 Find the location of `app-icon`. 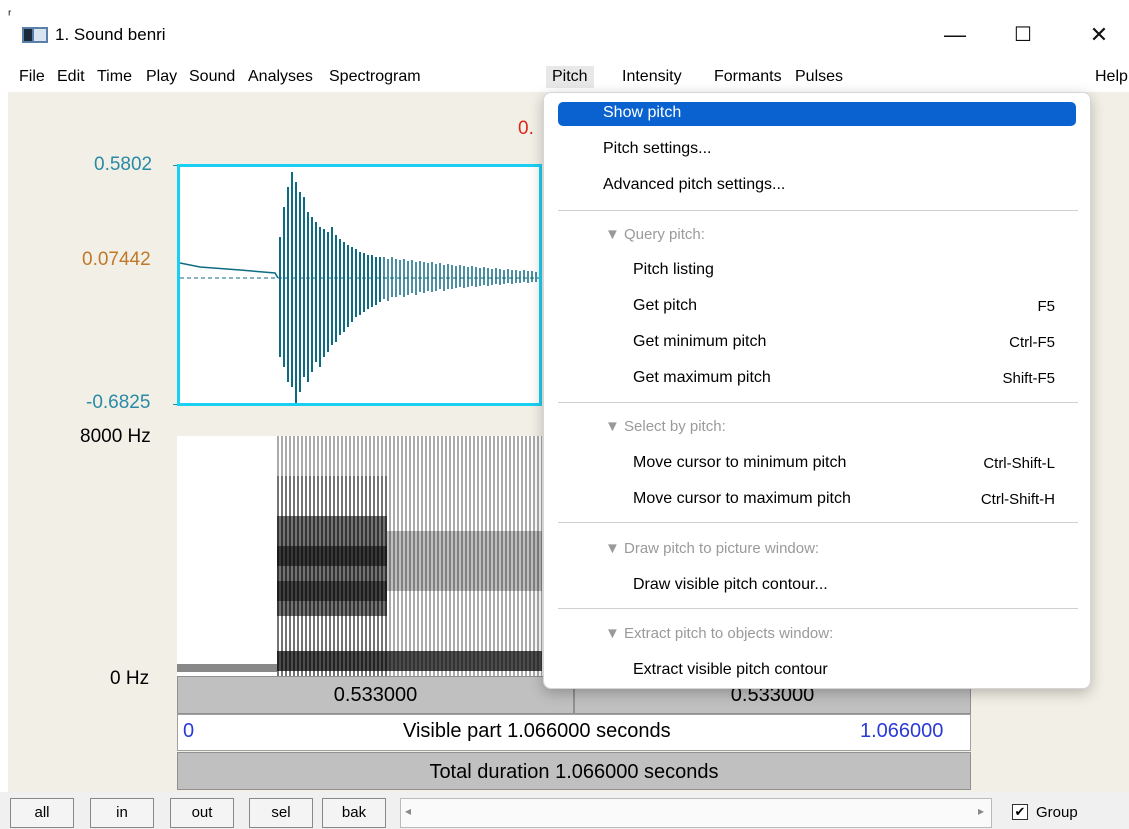

app-icon is located at coordinates (35, 35).